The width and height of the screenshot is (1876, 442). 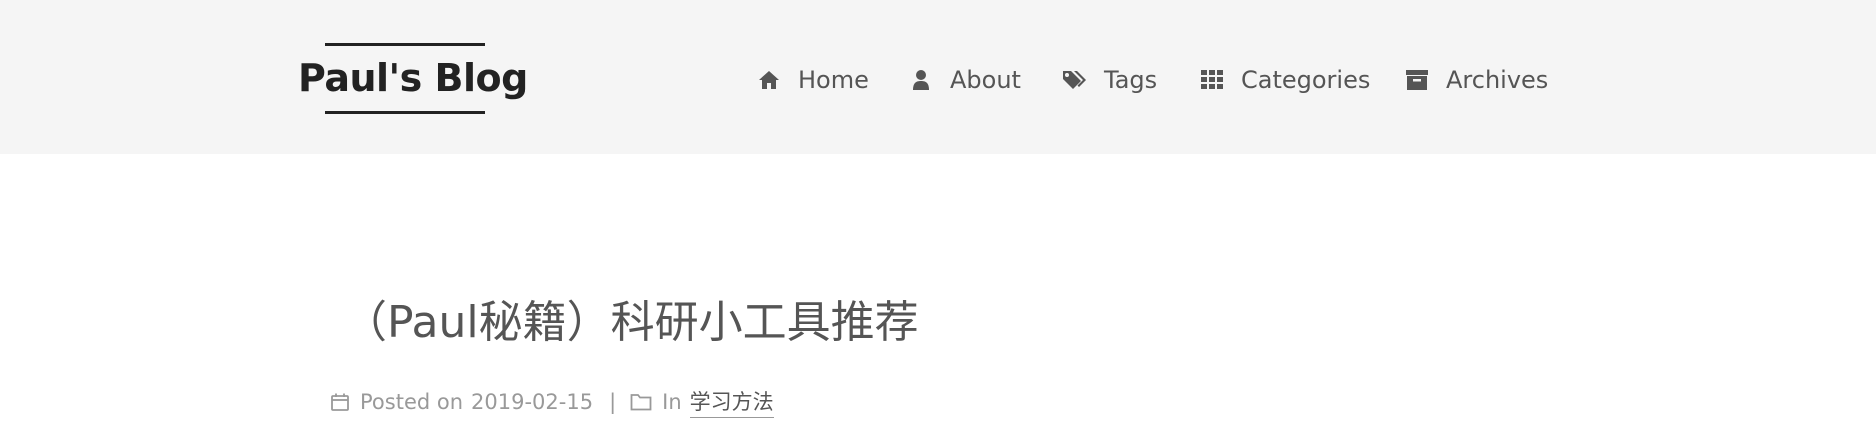 What do you see at coordinates (412, 402) in the screenshot?
I see `posted-label: Posted on` at bounding box center [412, 402].